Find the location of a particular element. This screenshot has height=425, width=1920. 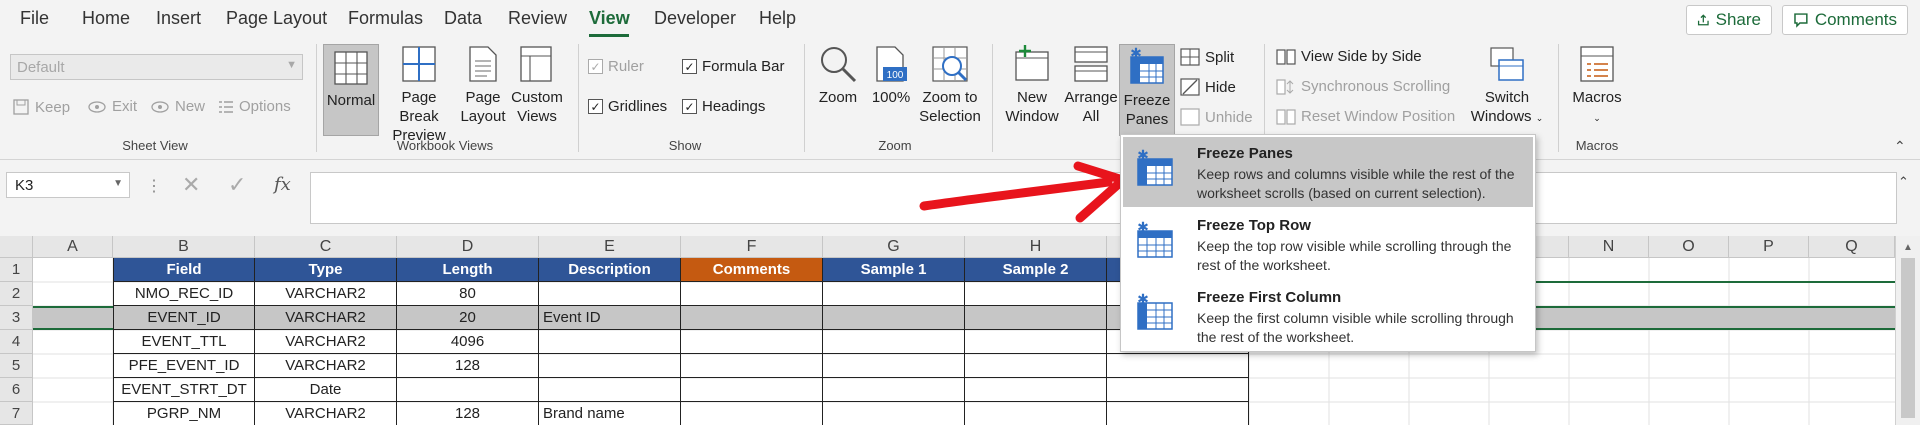

arrange-all-button: Arrange All is located at coordinates (1091, 85).